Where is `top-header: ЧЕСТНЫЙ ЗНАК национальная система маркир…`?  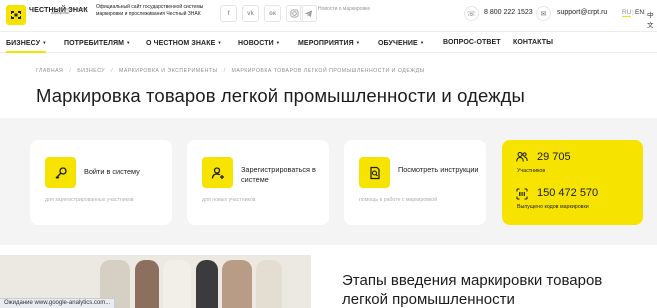
top-header: ЧЕСТНЫЙ ЗНАК национальная система маркир… is located at coordinates (328, 15).